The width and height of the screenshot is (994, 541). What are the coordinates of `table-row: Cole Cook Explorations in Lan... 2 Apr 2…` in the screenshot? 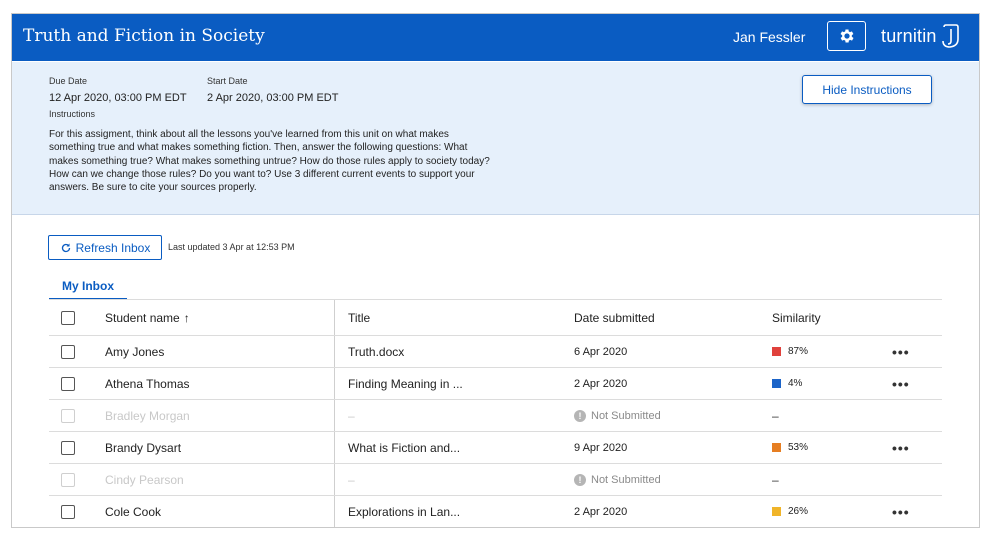 It's located at (495, 511).